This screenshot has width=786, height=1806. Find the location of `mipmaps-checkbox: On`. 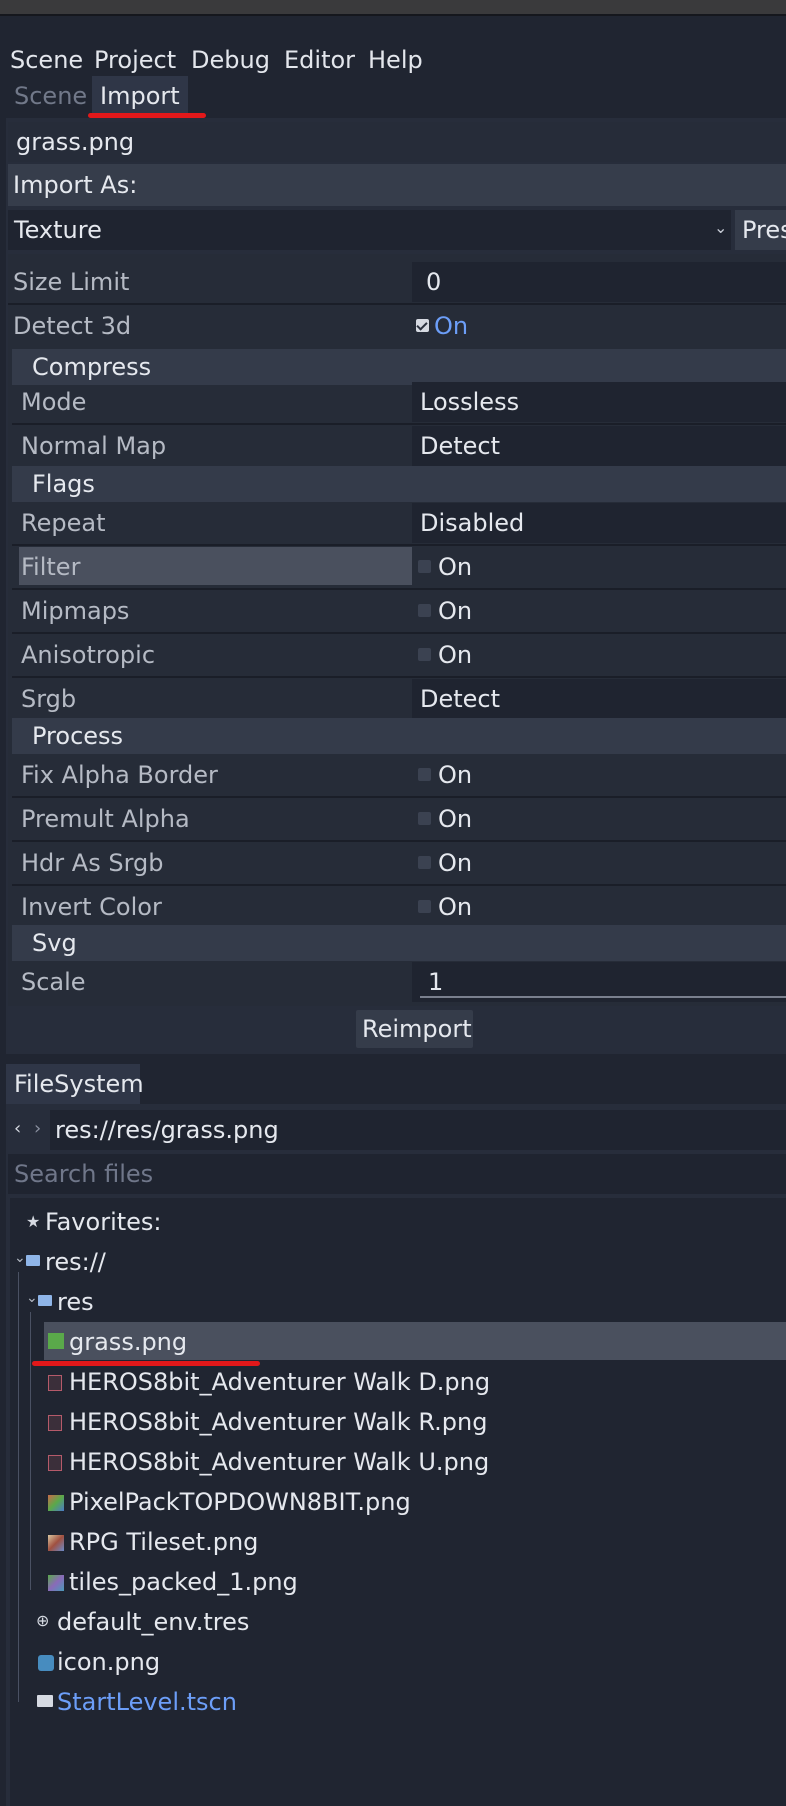

mipmaps-checkbox: On is located at coordinates (599, 611).